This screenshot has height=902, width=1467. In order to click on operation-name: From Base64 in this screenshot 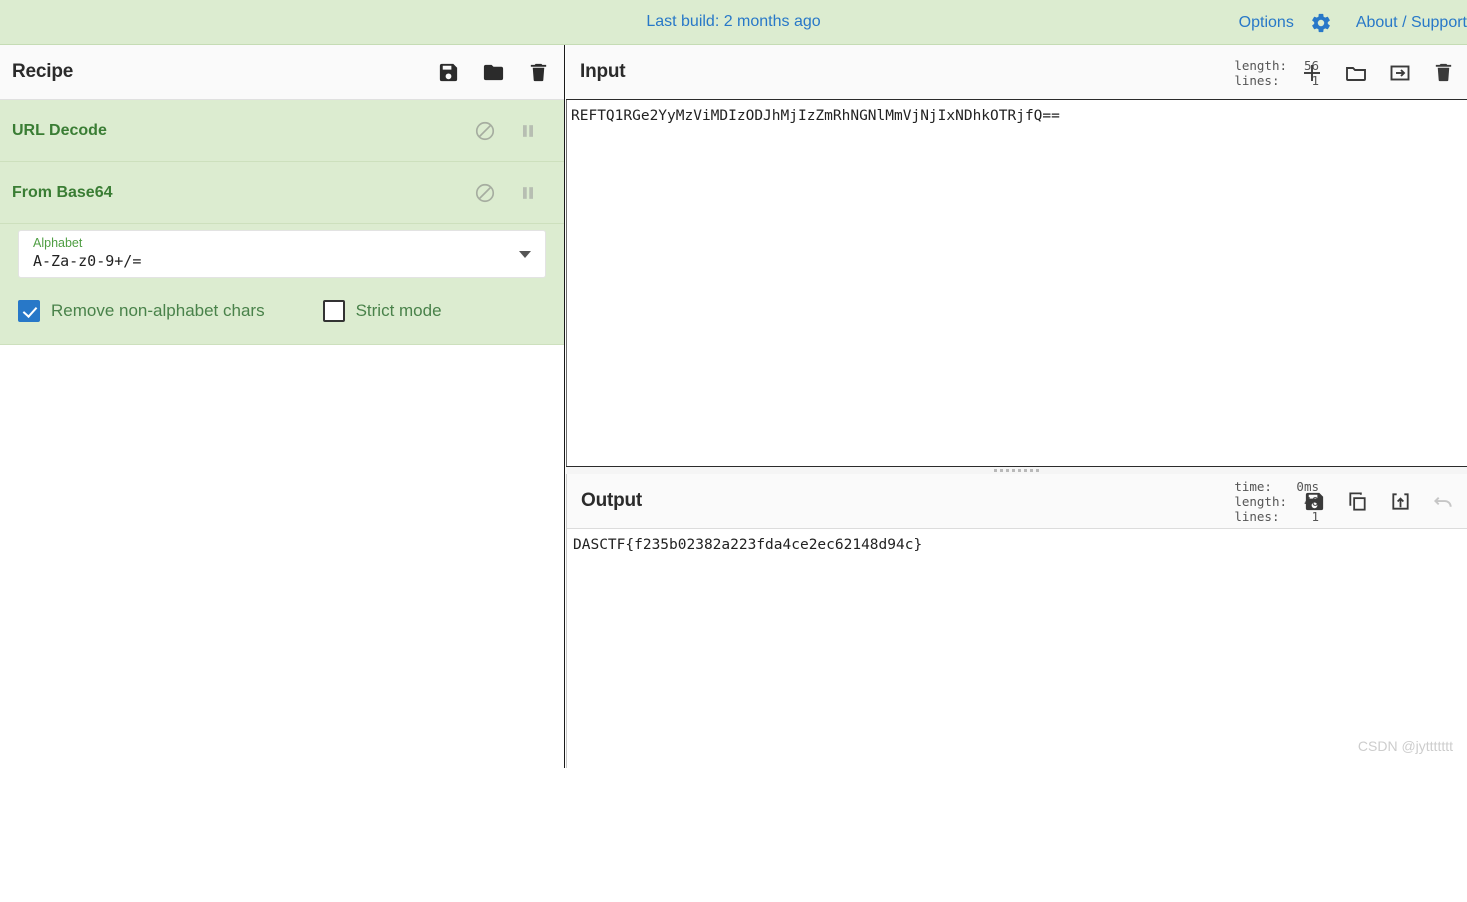, I will do `click(62, 193)`.